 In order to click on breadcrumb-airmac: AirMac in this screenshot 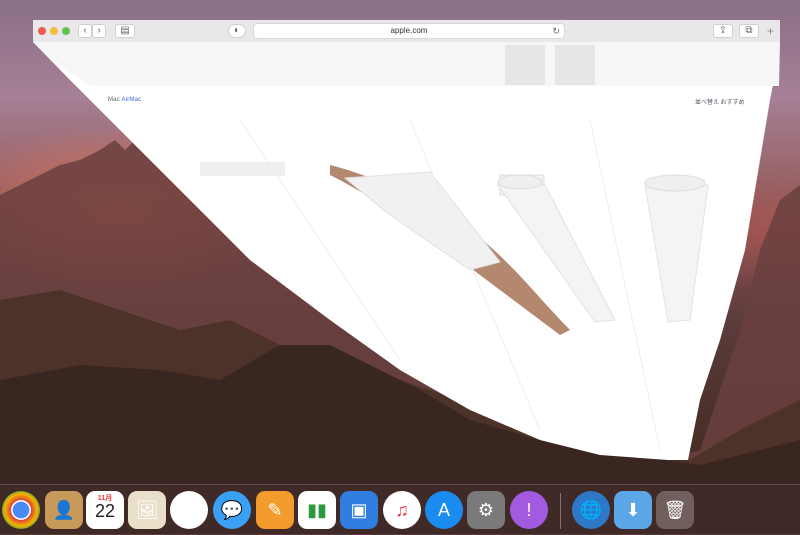, I will do `click(131, 100)`.